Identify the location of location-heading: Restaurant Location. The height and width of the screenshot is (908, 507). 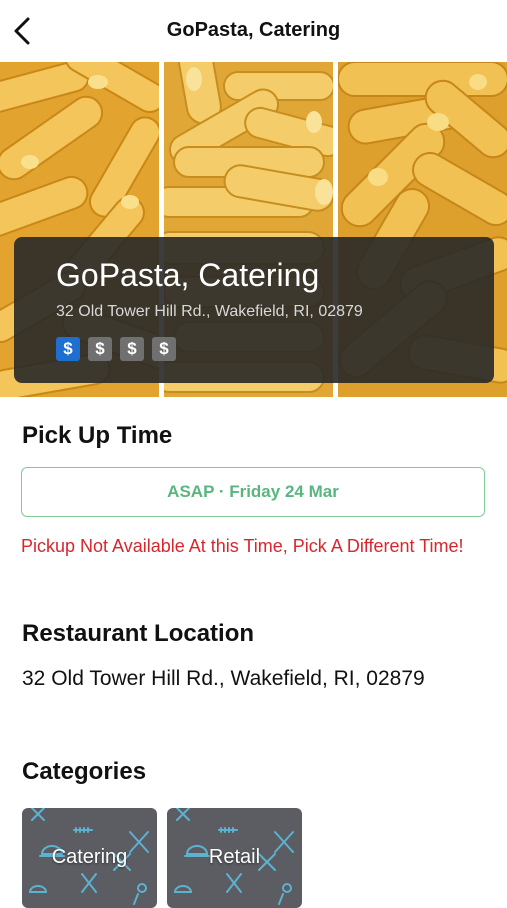
(138, 633).